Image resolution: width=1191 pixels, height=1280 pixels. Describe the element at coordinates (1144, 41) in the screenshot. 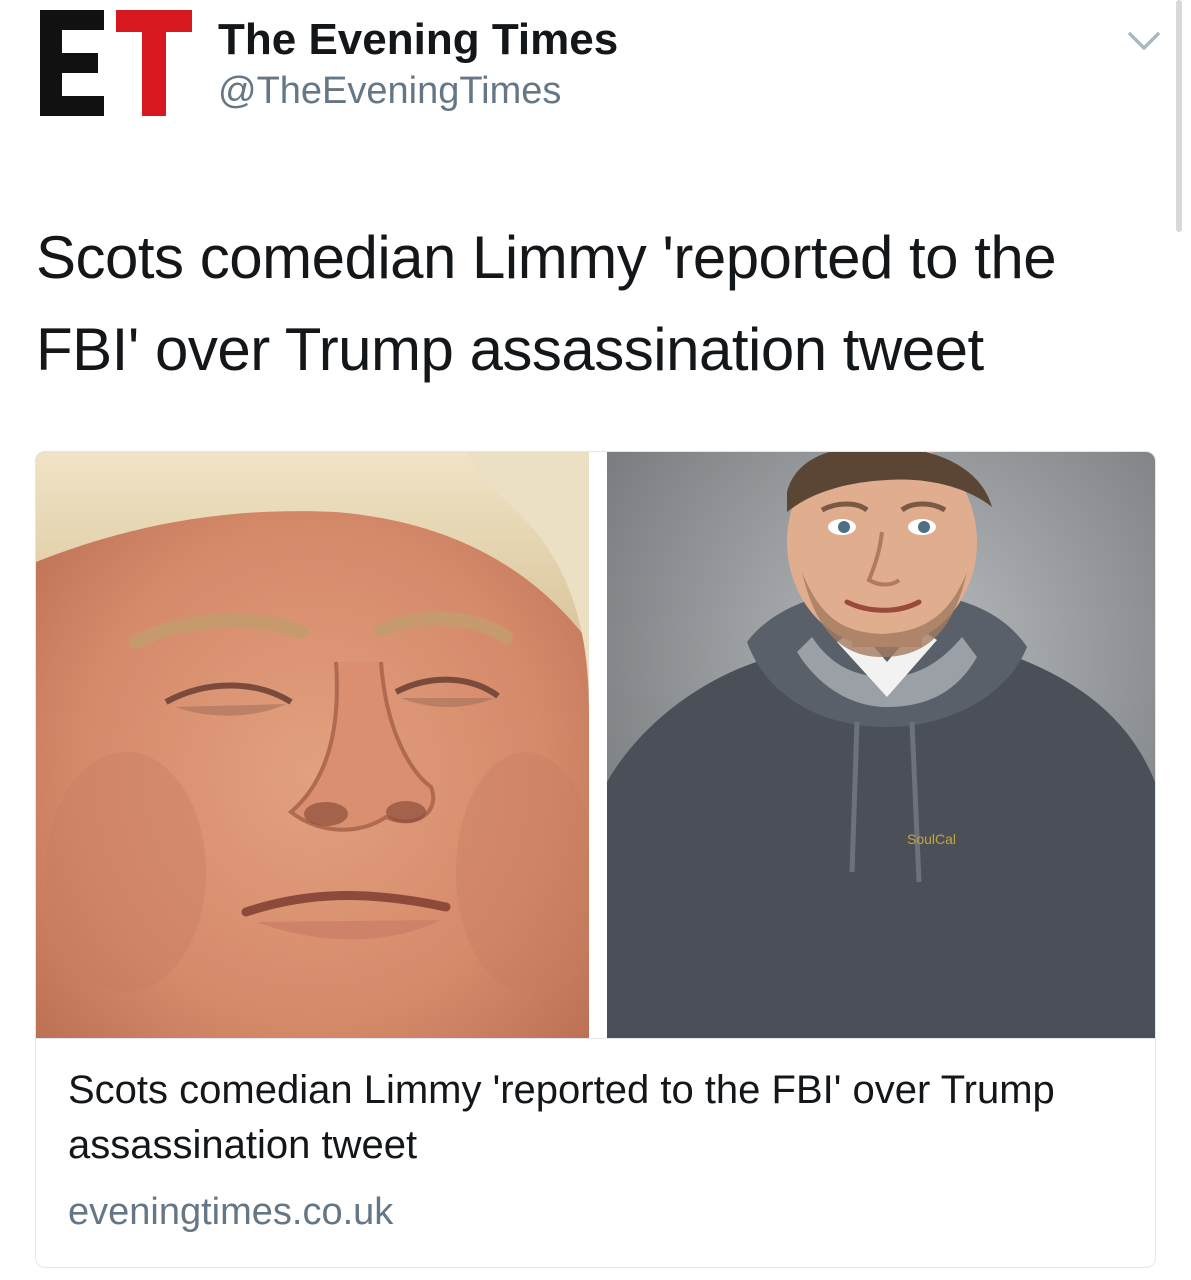

I see `chevron-down-icon` at that location.